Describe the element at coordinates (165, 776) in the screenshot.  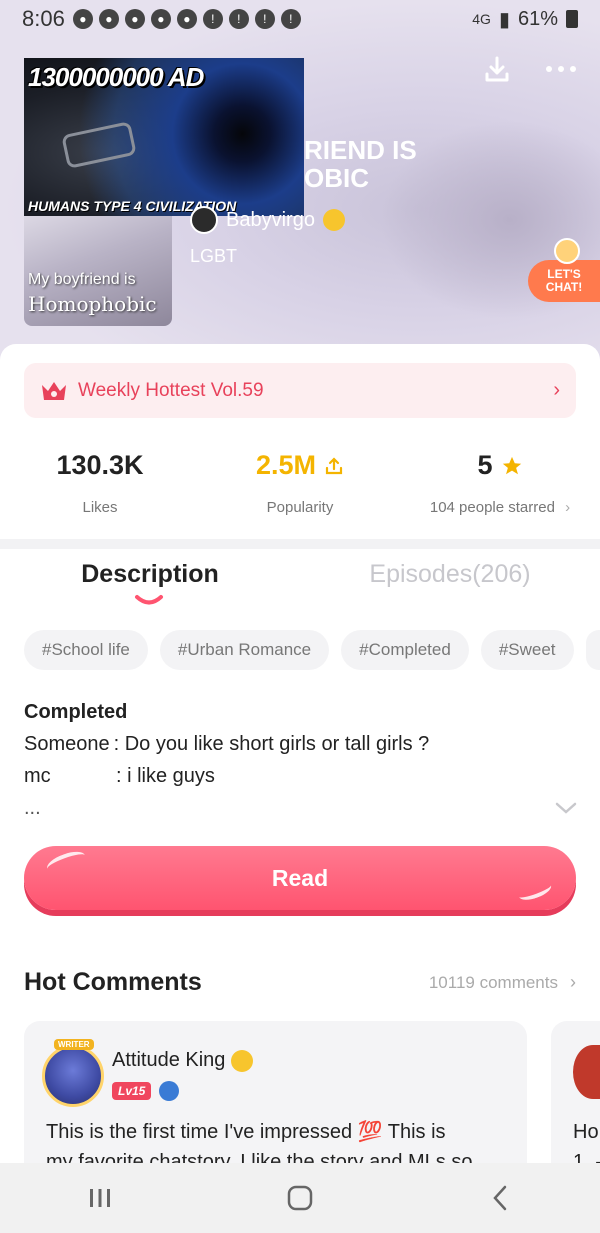
I see `line-text: : i like guys` at that location.